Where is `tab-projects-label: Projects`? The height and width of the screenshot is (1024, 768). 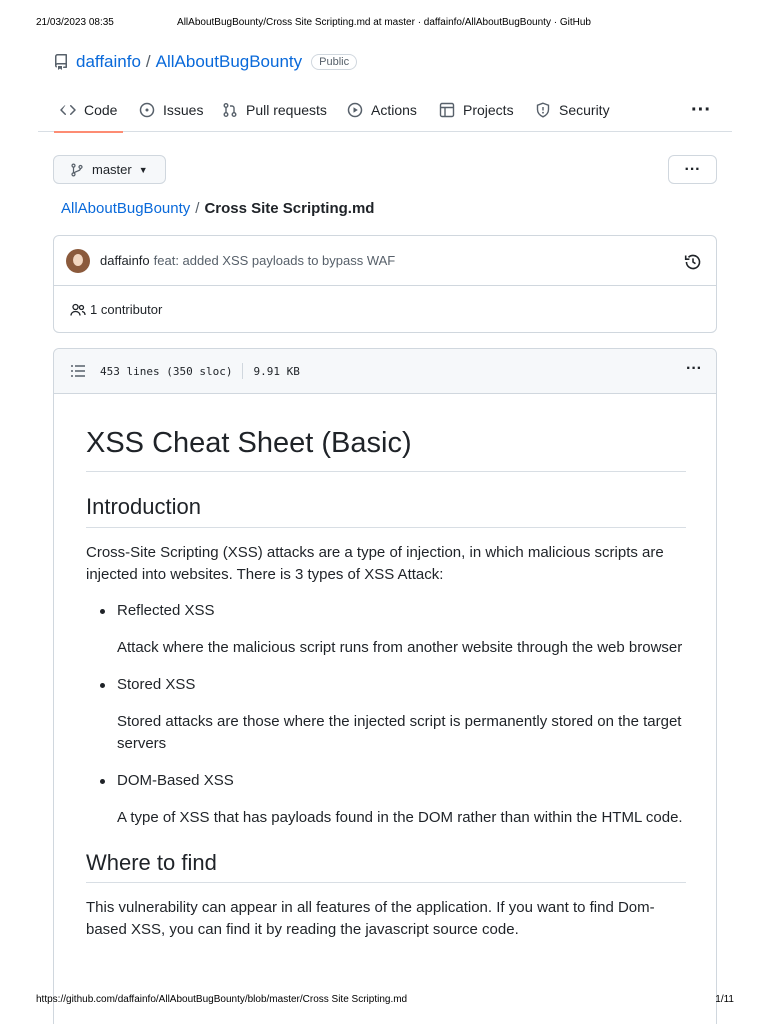 tab-projects-label: Projects is located at coordinates (488, 110).